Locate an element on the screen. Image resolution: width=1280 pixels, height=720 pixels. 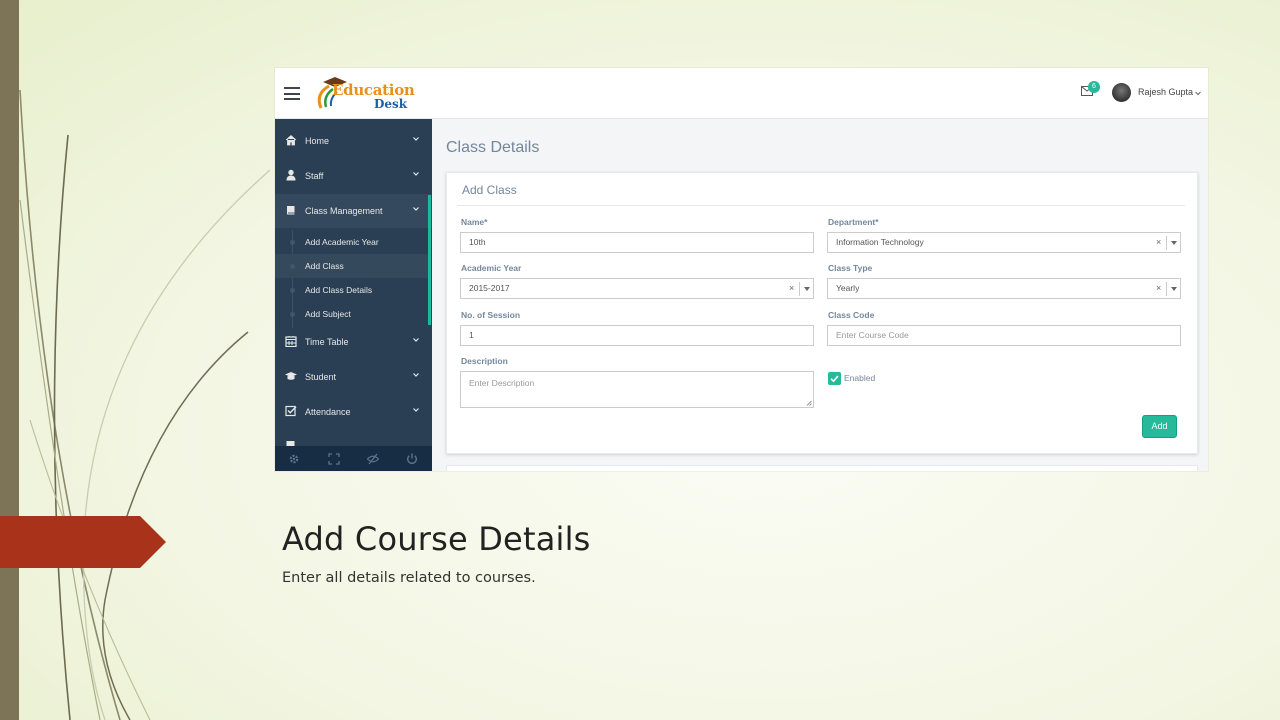
panel-title: Add Class is located at coordinates (489, 190).